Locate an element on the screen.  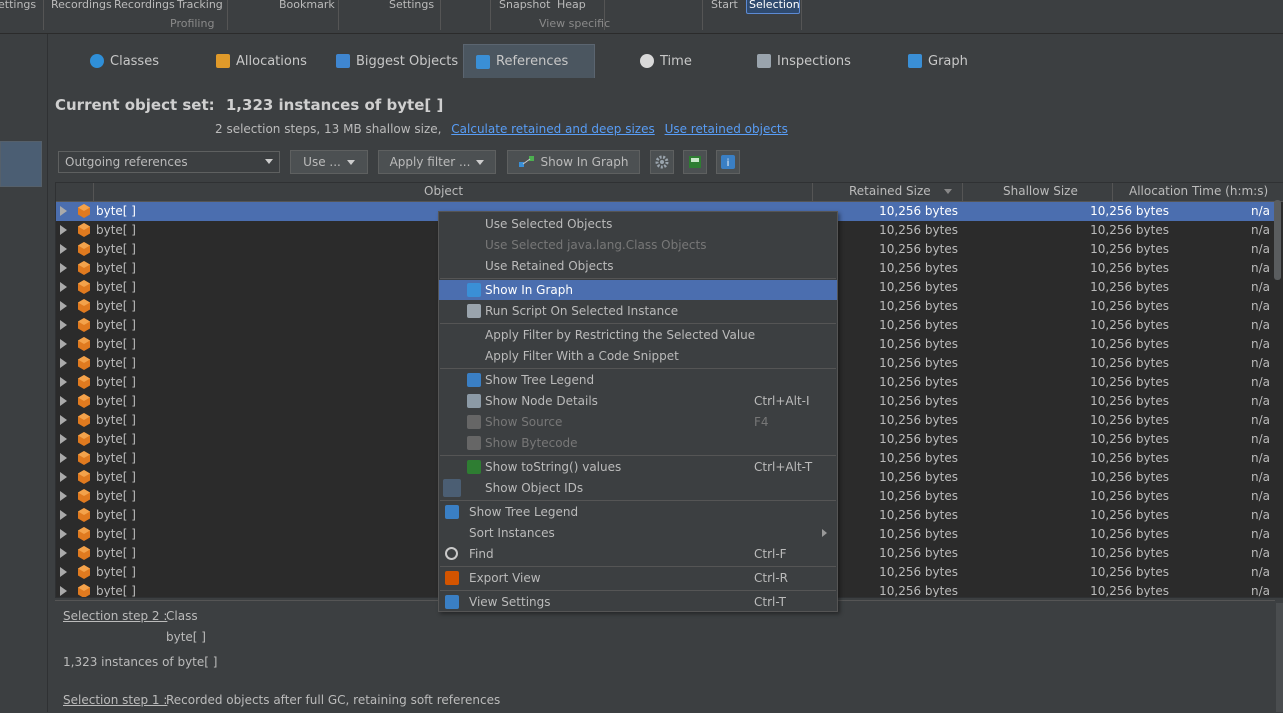
ribbon-button-8: Start is located at coordinates (724, 5).